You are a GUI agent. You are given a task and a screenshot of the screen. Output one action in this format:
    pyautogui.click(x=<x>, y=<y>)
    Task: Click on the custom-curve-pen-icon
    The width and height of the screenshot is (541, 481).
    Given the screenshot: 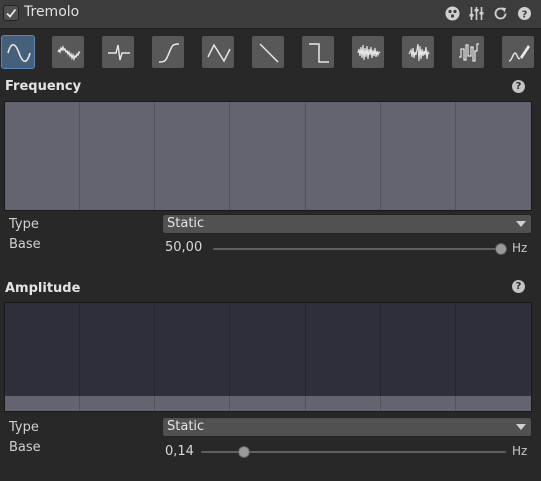 What is the action you would take?
    pyautogui.click(x=519, y=53)
    